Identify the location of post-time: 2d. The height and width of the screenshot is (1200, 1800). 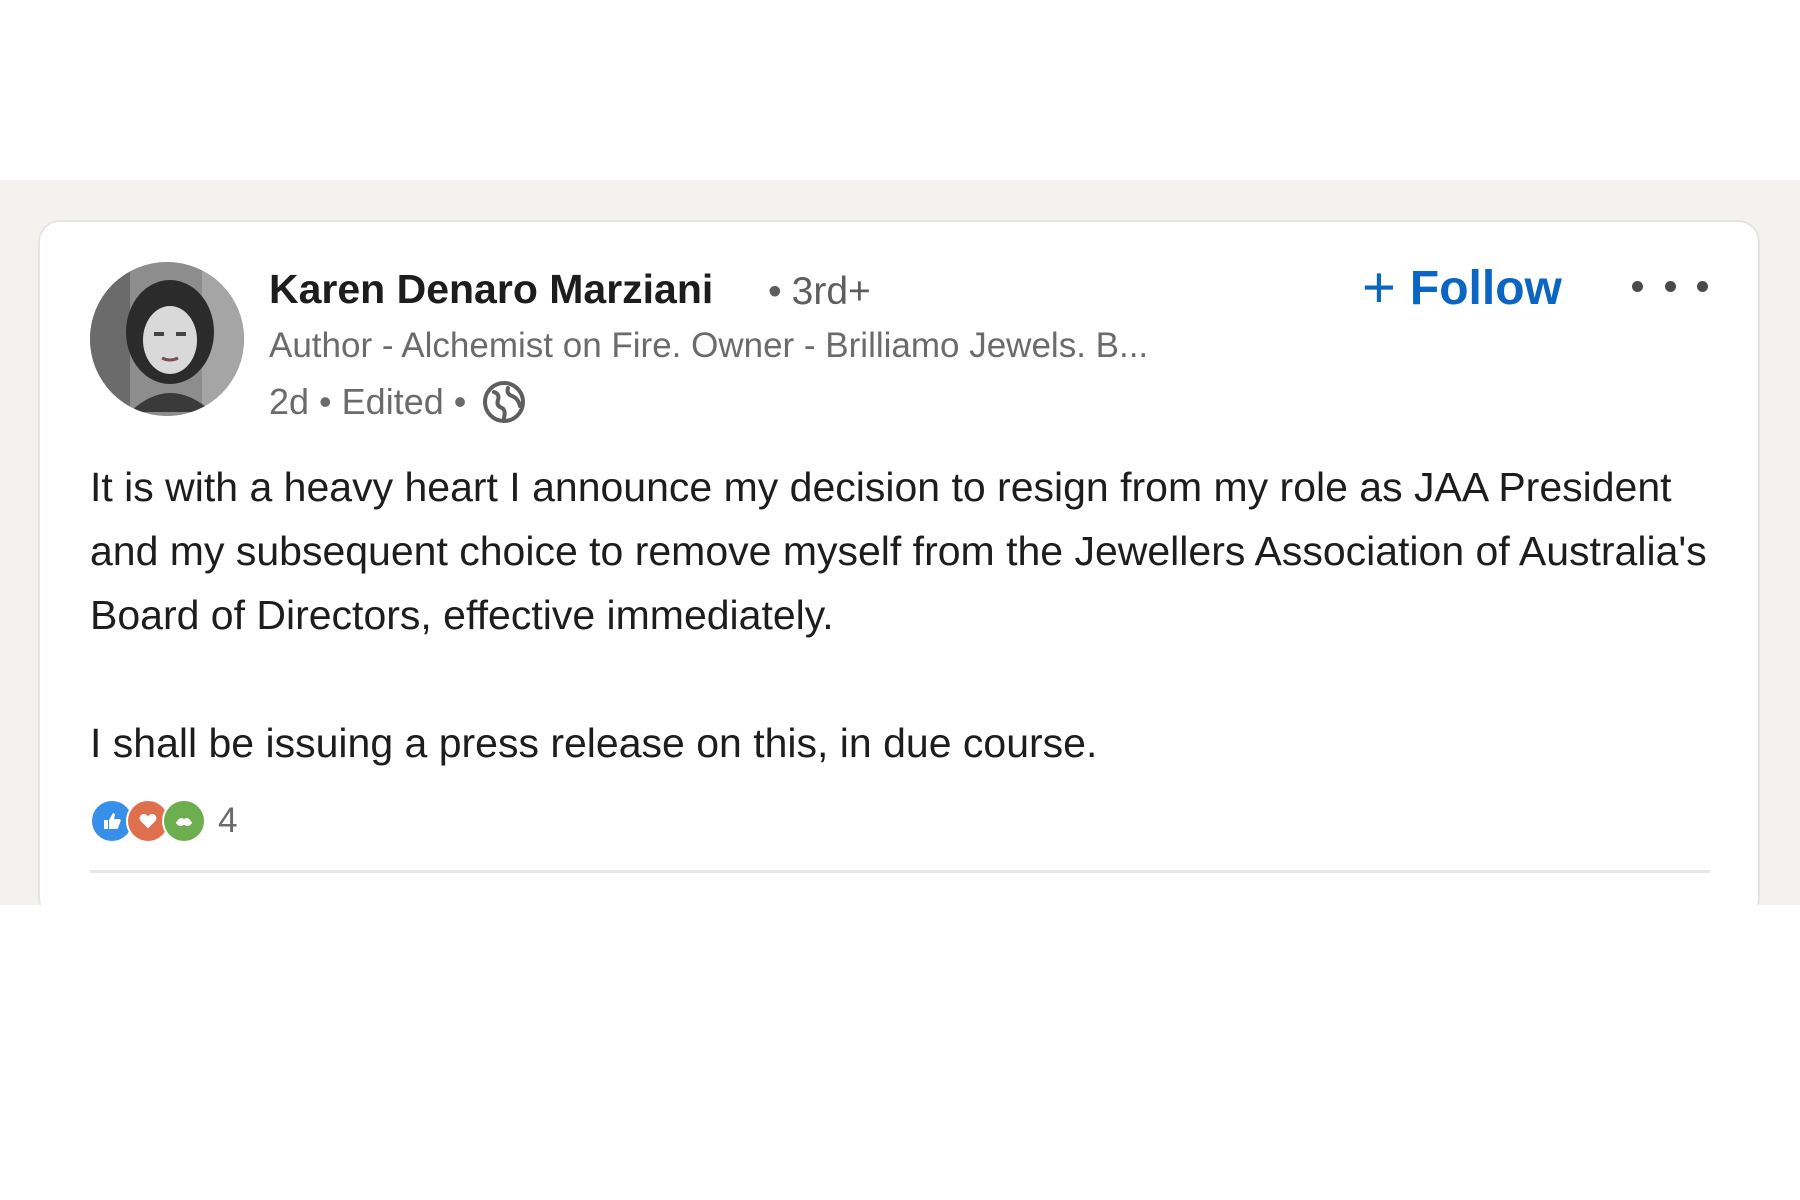
(289, 401).